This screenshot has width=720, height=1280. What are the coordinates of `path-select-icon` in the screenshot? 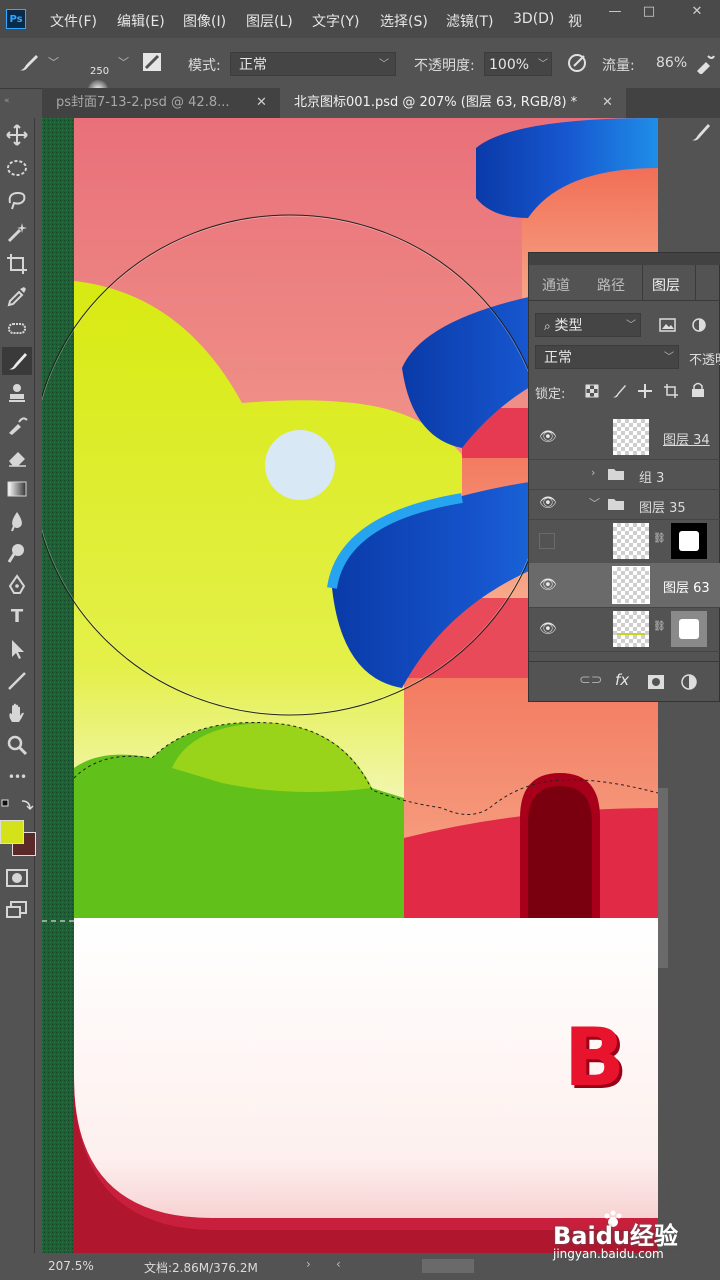 It's located at (17, 649).